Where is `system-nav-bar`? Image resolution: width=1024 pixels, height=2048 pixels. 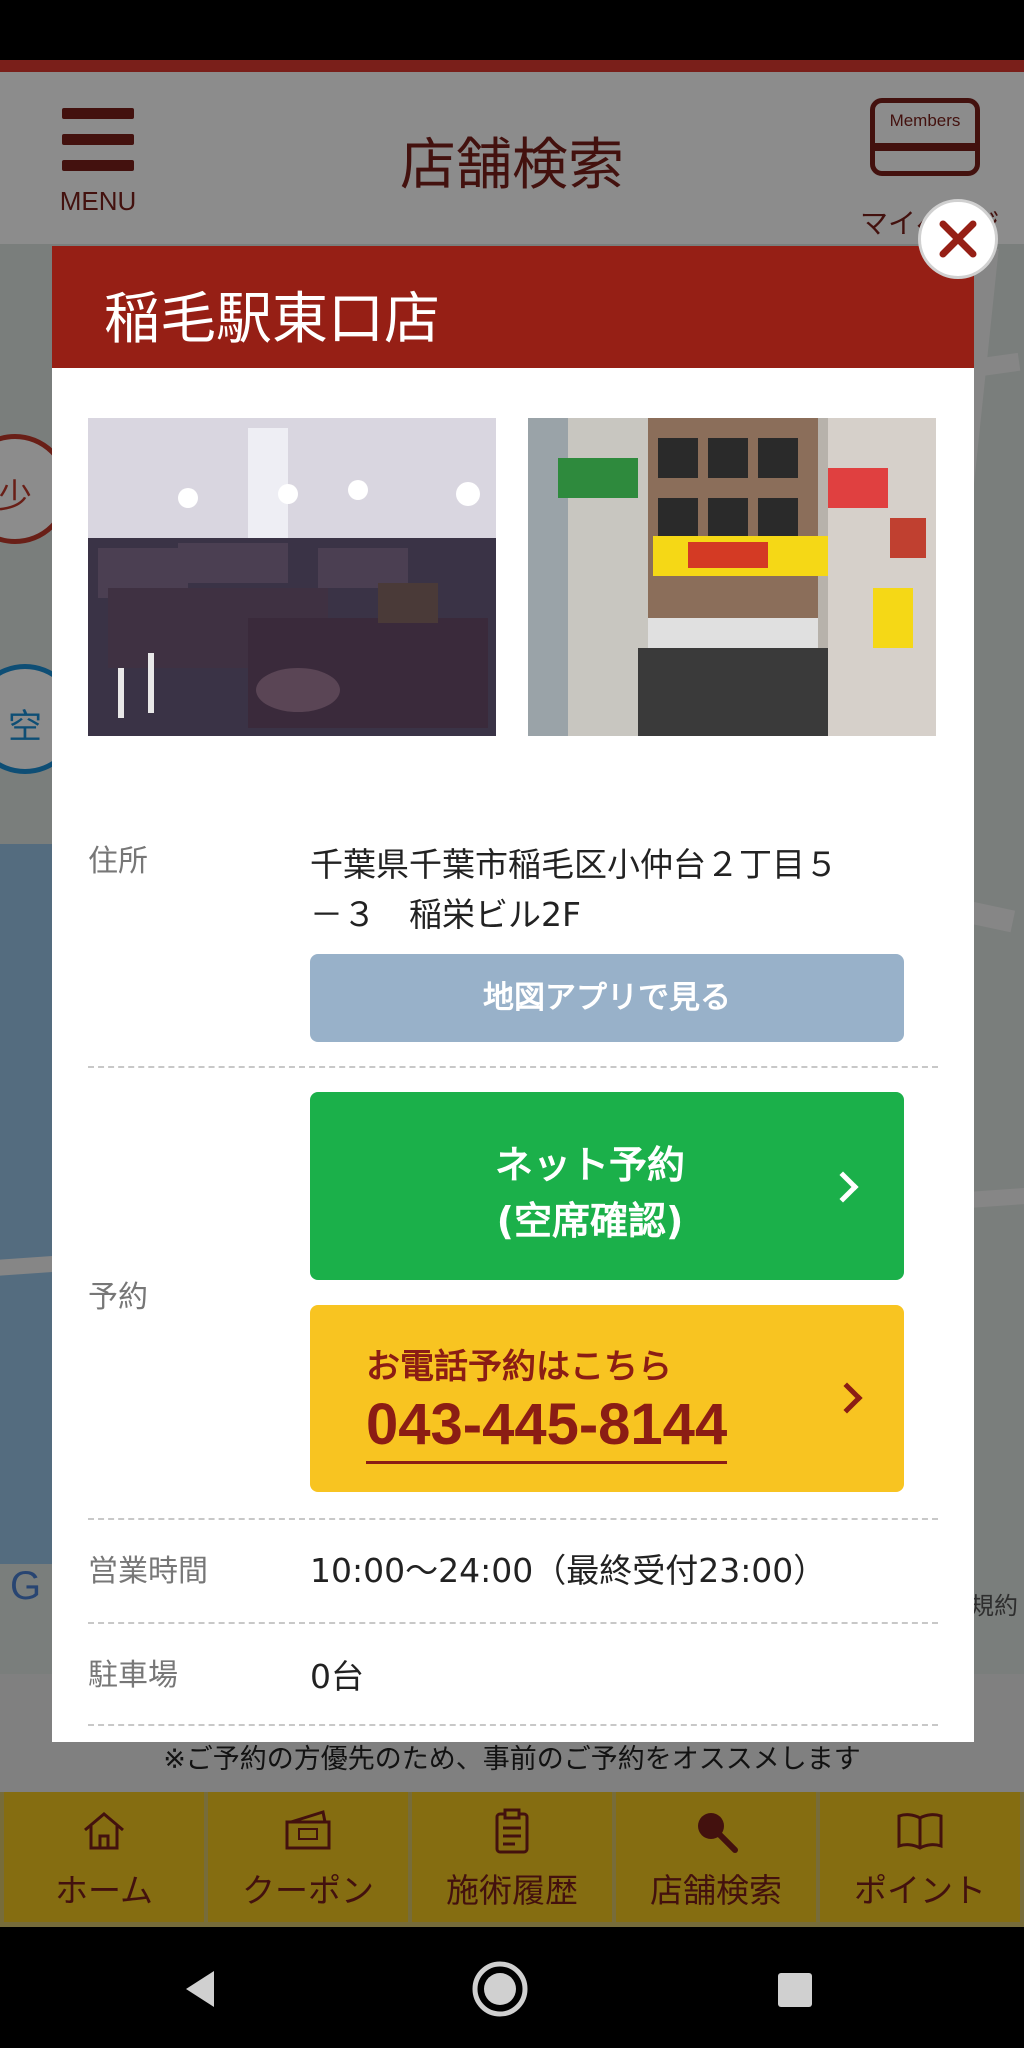 system-nav-bar is located at coordinates (512, 1987).